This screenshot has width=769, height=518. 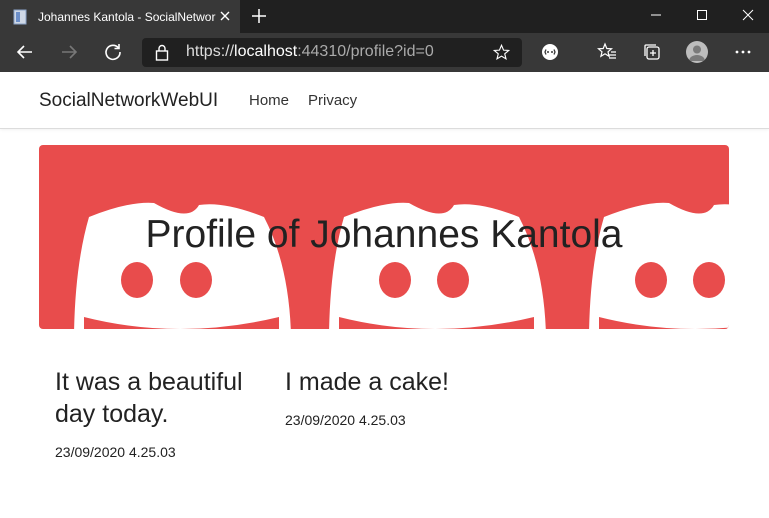 I want to click on post-title: I made a cake!, so click(x=367, y=382).